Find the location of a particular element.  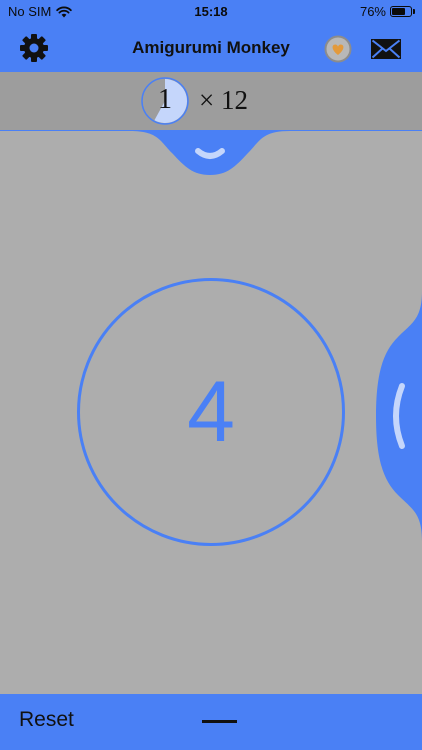

heart-badge-icon is located at coordinates (338, 49).